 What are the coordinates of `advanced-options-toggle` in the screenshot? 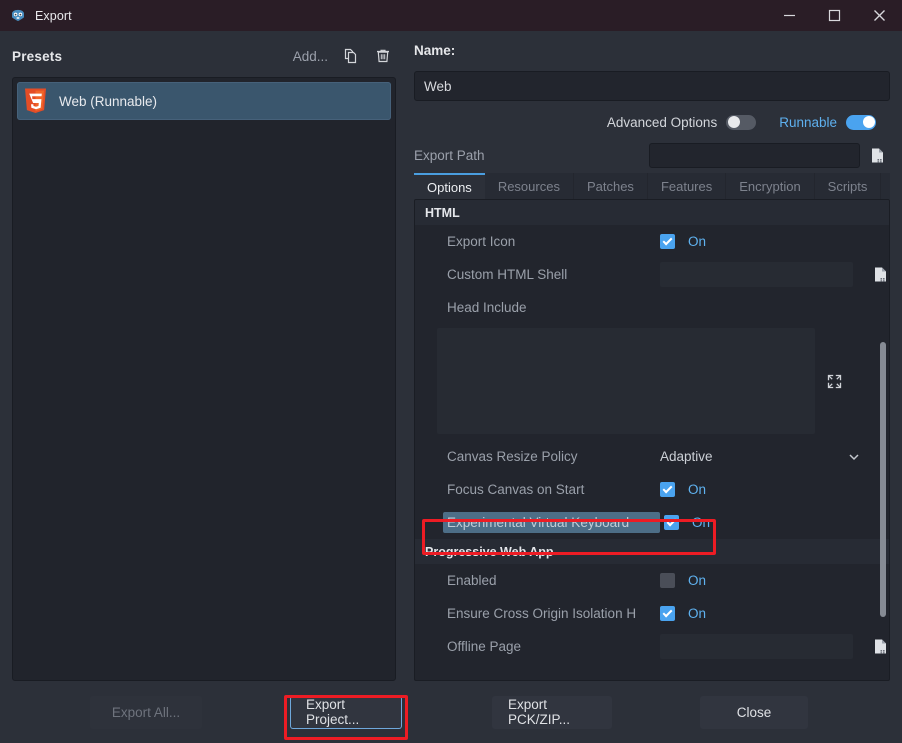 It's located at (741, 122).